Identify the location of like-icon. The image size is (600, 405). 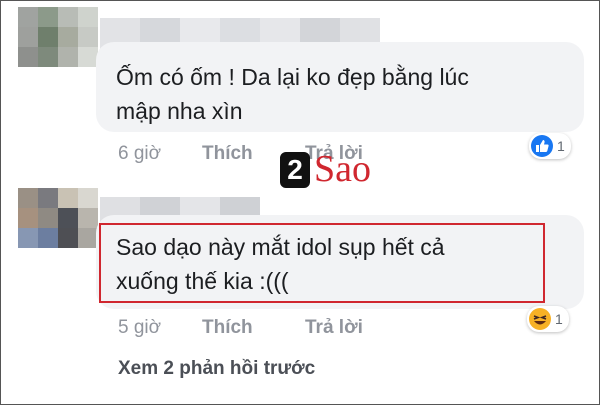
(542, 146).